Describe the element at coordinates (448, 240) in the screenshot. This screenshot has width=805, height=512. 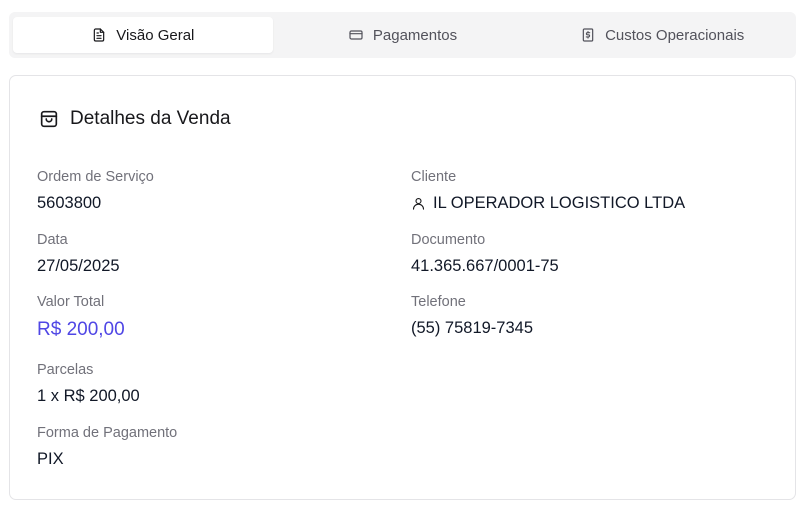
I see `field-label: Documento` at that location.